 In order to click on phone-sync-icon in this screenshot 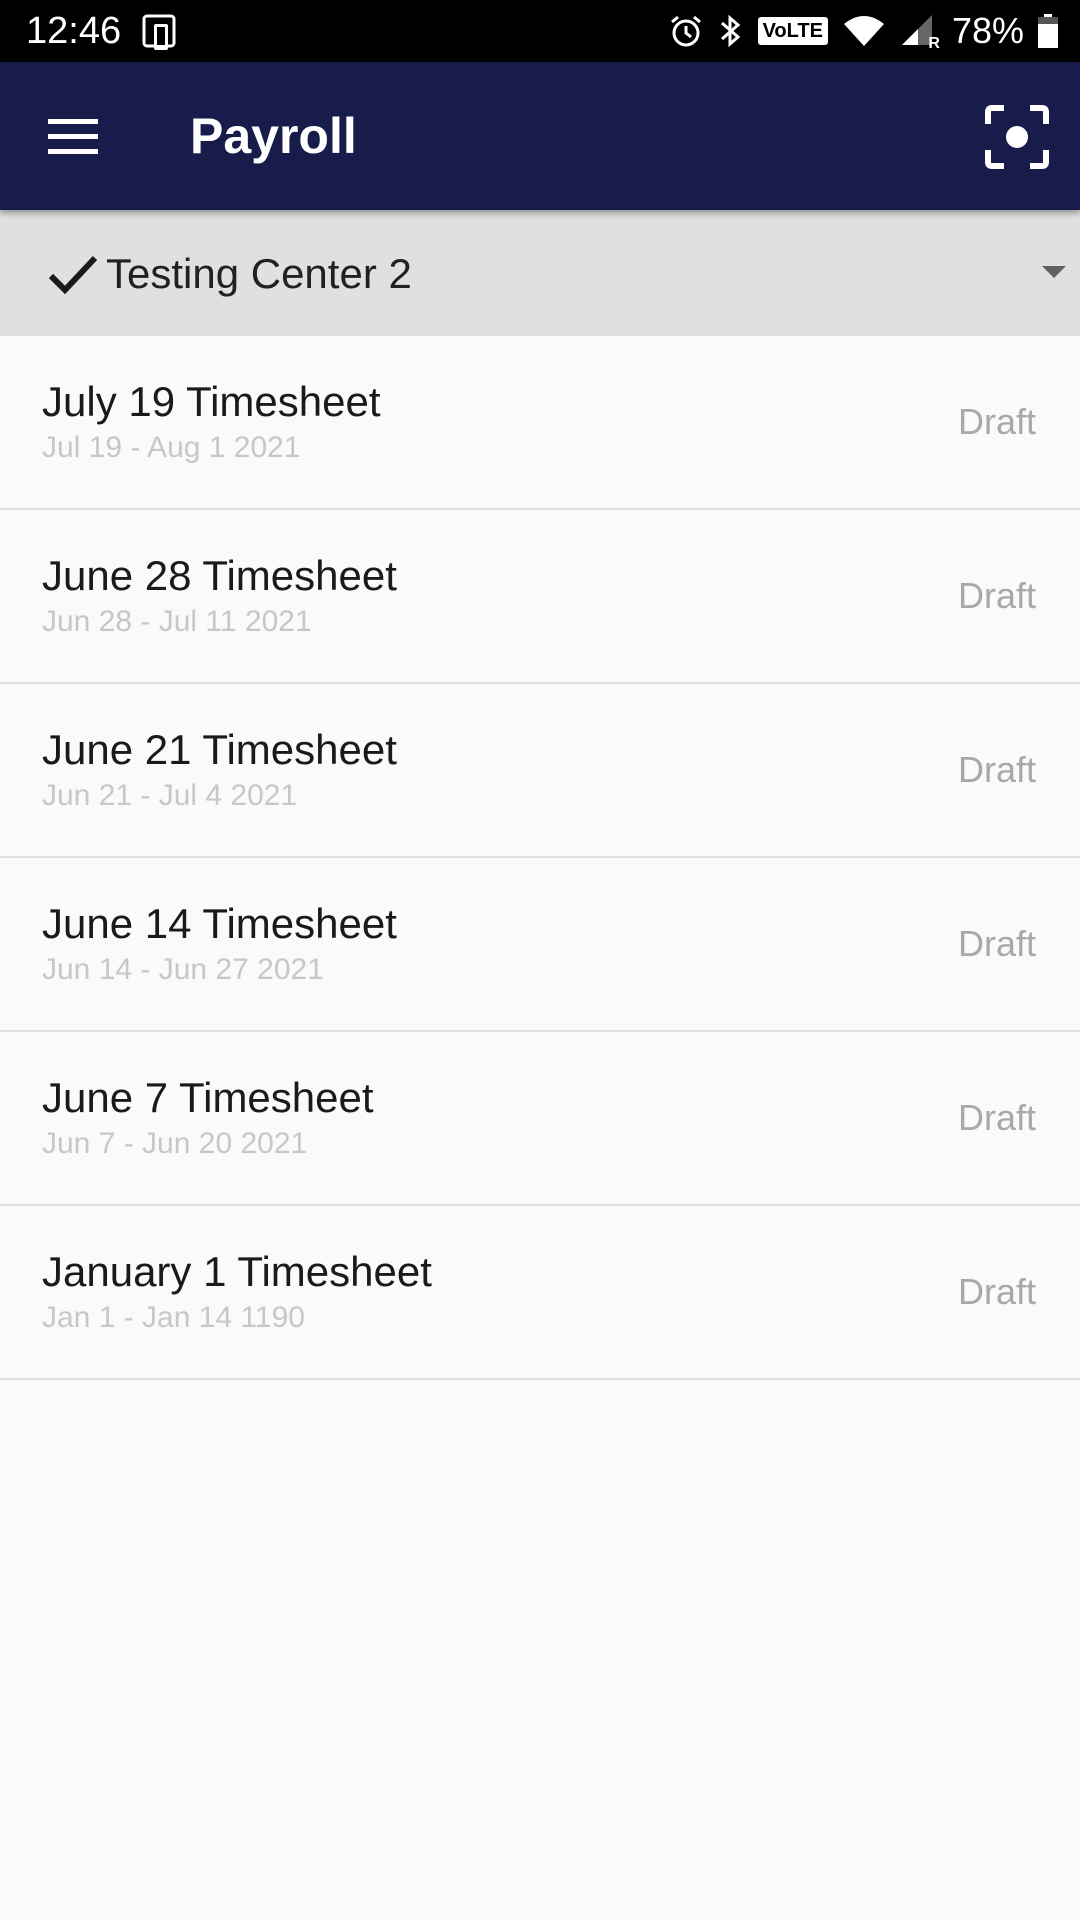, I will do `click(159, 32)`.